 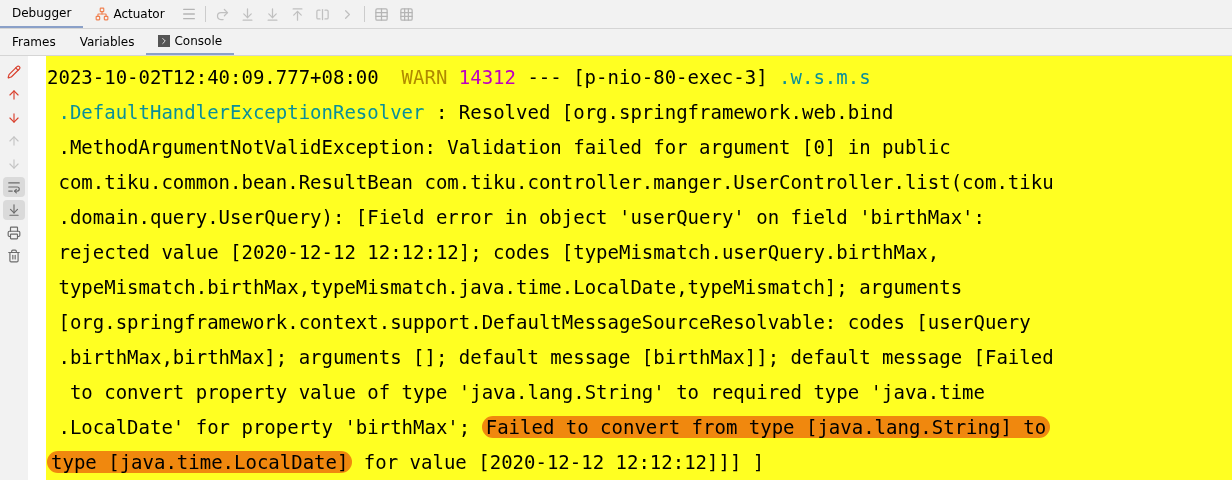 What do you see at coordinates (498, 252) in the screenshot?
I see `log-text: rejected value [2020-12-12 12:12:12]; codes [typeMismatch.userQuery.birthMax,` at bounding box center [498, 252].